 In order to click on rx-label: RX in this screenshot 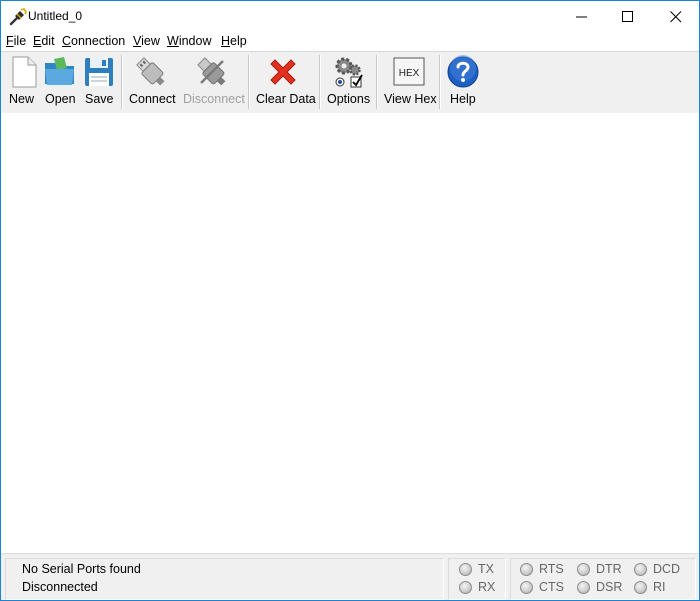, I will do `click(487, 587)`.